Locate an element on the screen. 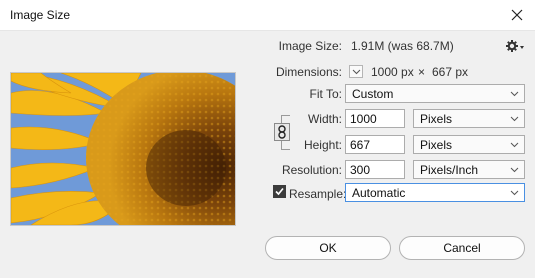 The width and height of the screenshot is (535, 278). checkmark-icon is located at coordinates (279, 191).